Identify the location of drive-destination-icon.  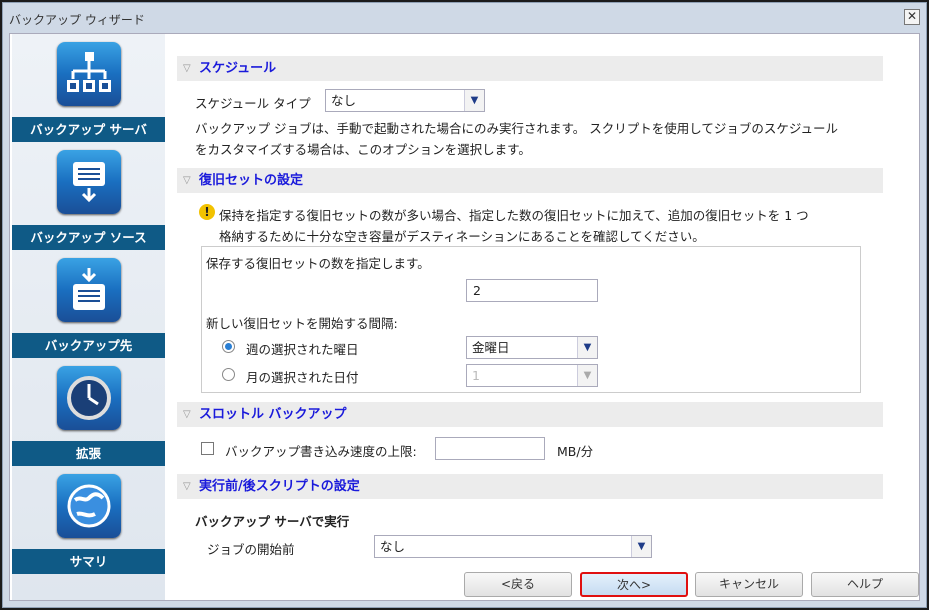
(89, 290).